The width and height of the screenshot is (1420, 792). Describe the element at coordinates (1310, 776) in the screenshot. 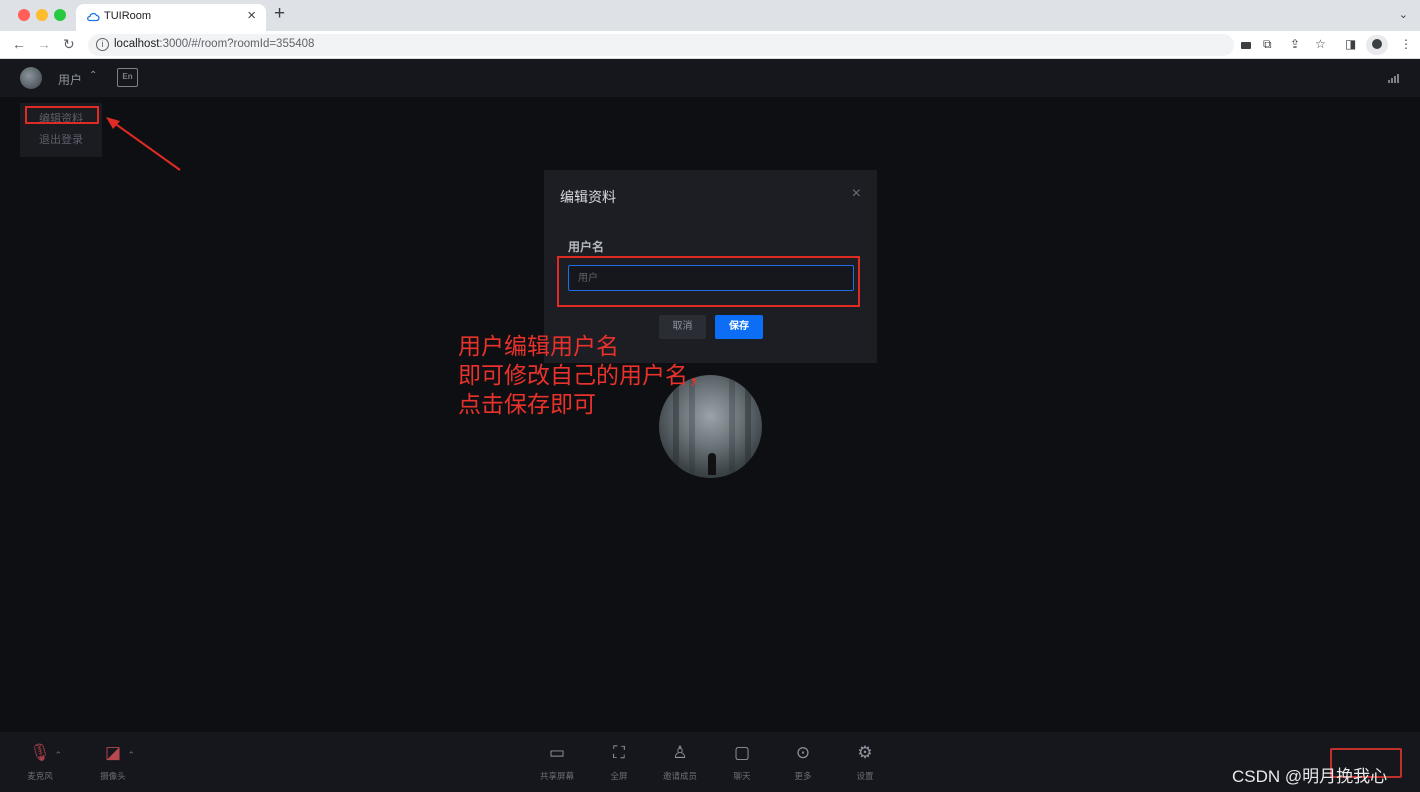

I see `watermark: CSDN @明月挽我心` at that location.